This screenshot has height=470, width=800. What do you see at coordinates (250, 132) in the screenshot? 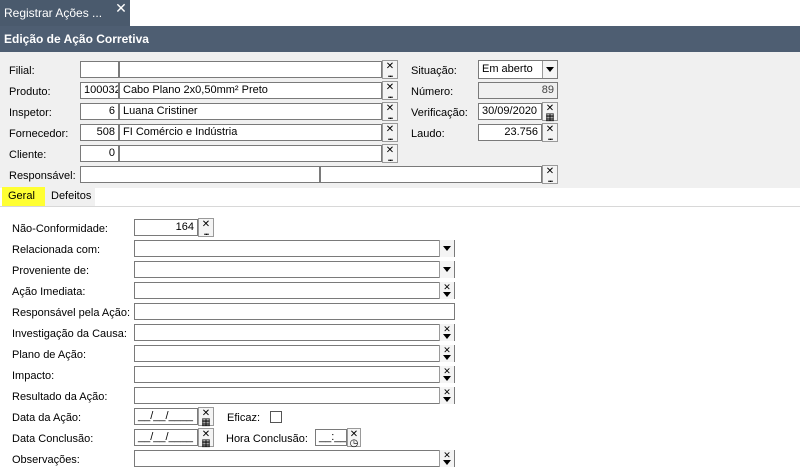
I see `fornecedor-name-input: FI Comércio e Indústria` at bounding box center [250, 132].